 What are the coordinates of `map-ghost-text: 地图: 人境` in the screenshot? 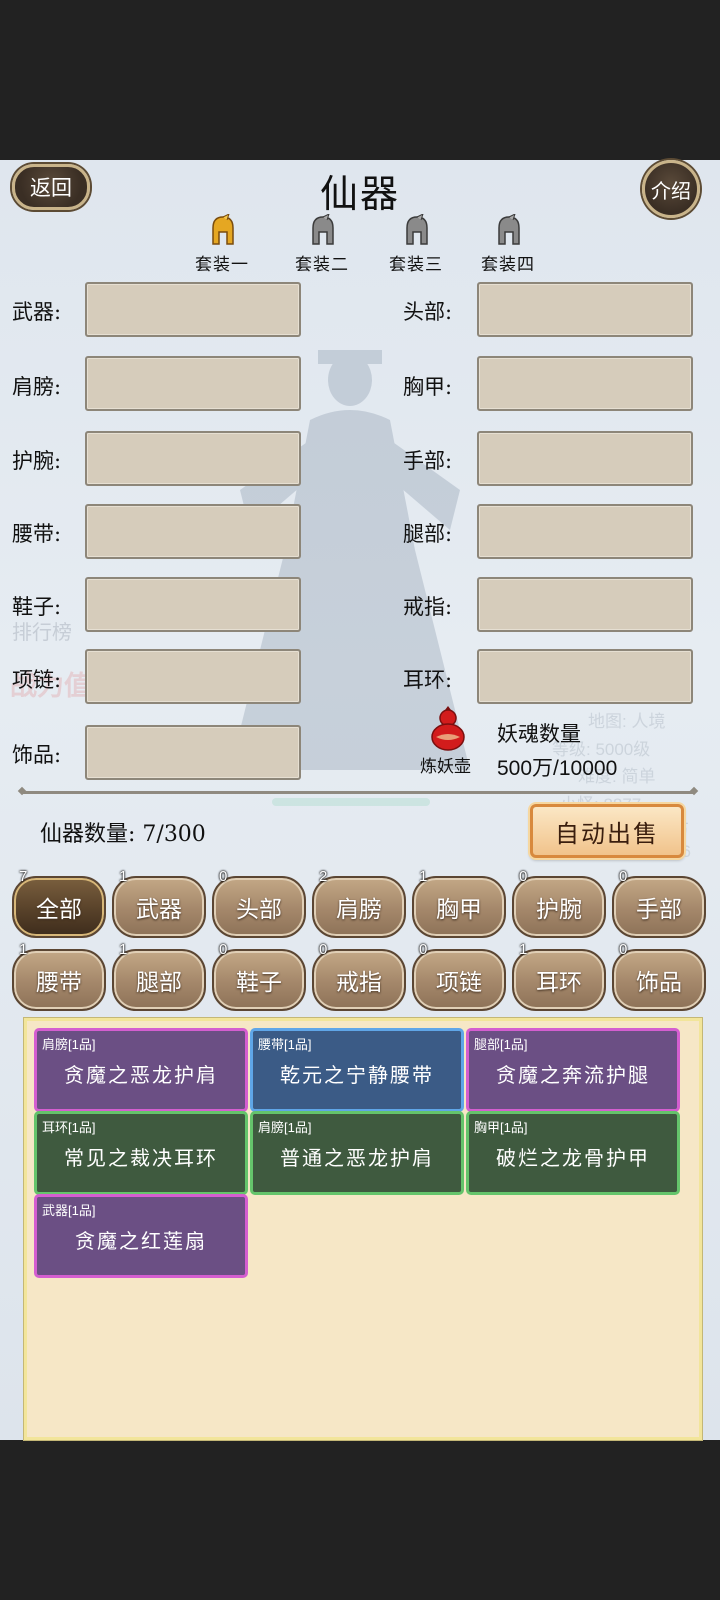 It's located at (627, 721).